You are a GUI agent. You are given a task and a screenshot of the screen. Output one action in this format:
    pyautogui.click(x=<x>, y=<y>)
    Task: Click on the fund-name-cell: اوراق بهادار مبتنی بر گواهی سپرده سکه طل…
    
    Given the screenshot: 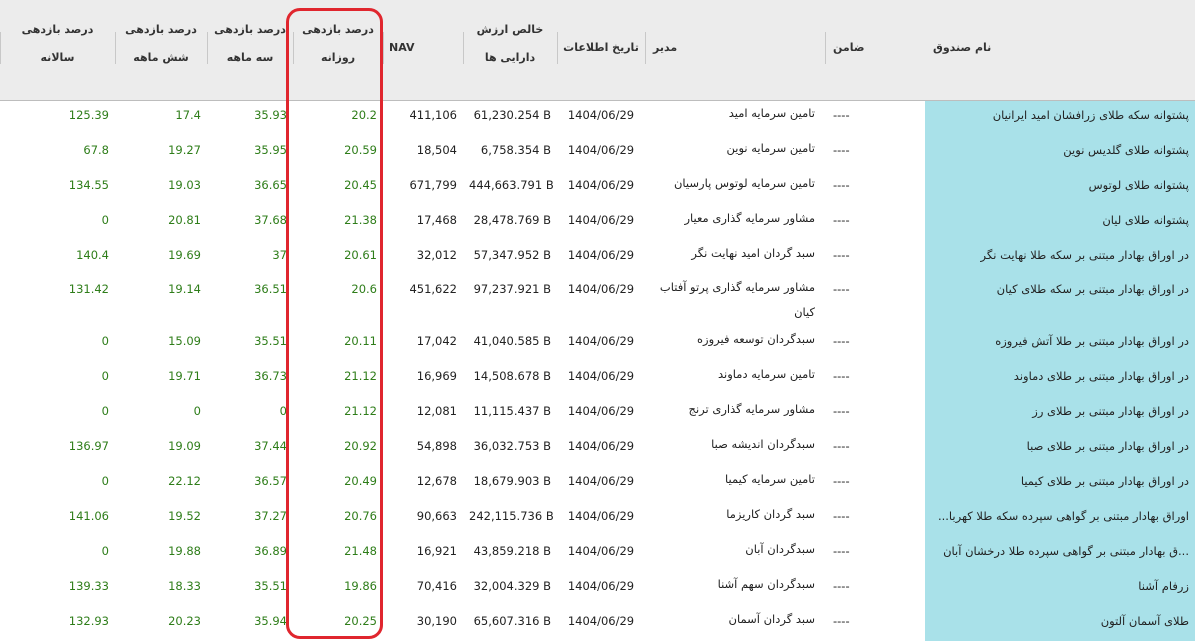 What is the action you would take?
    pyautogui.click(x=1060, y=519)
    